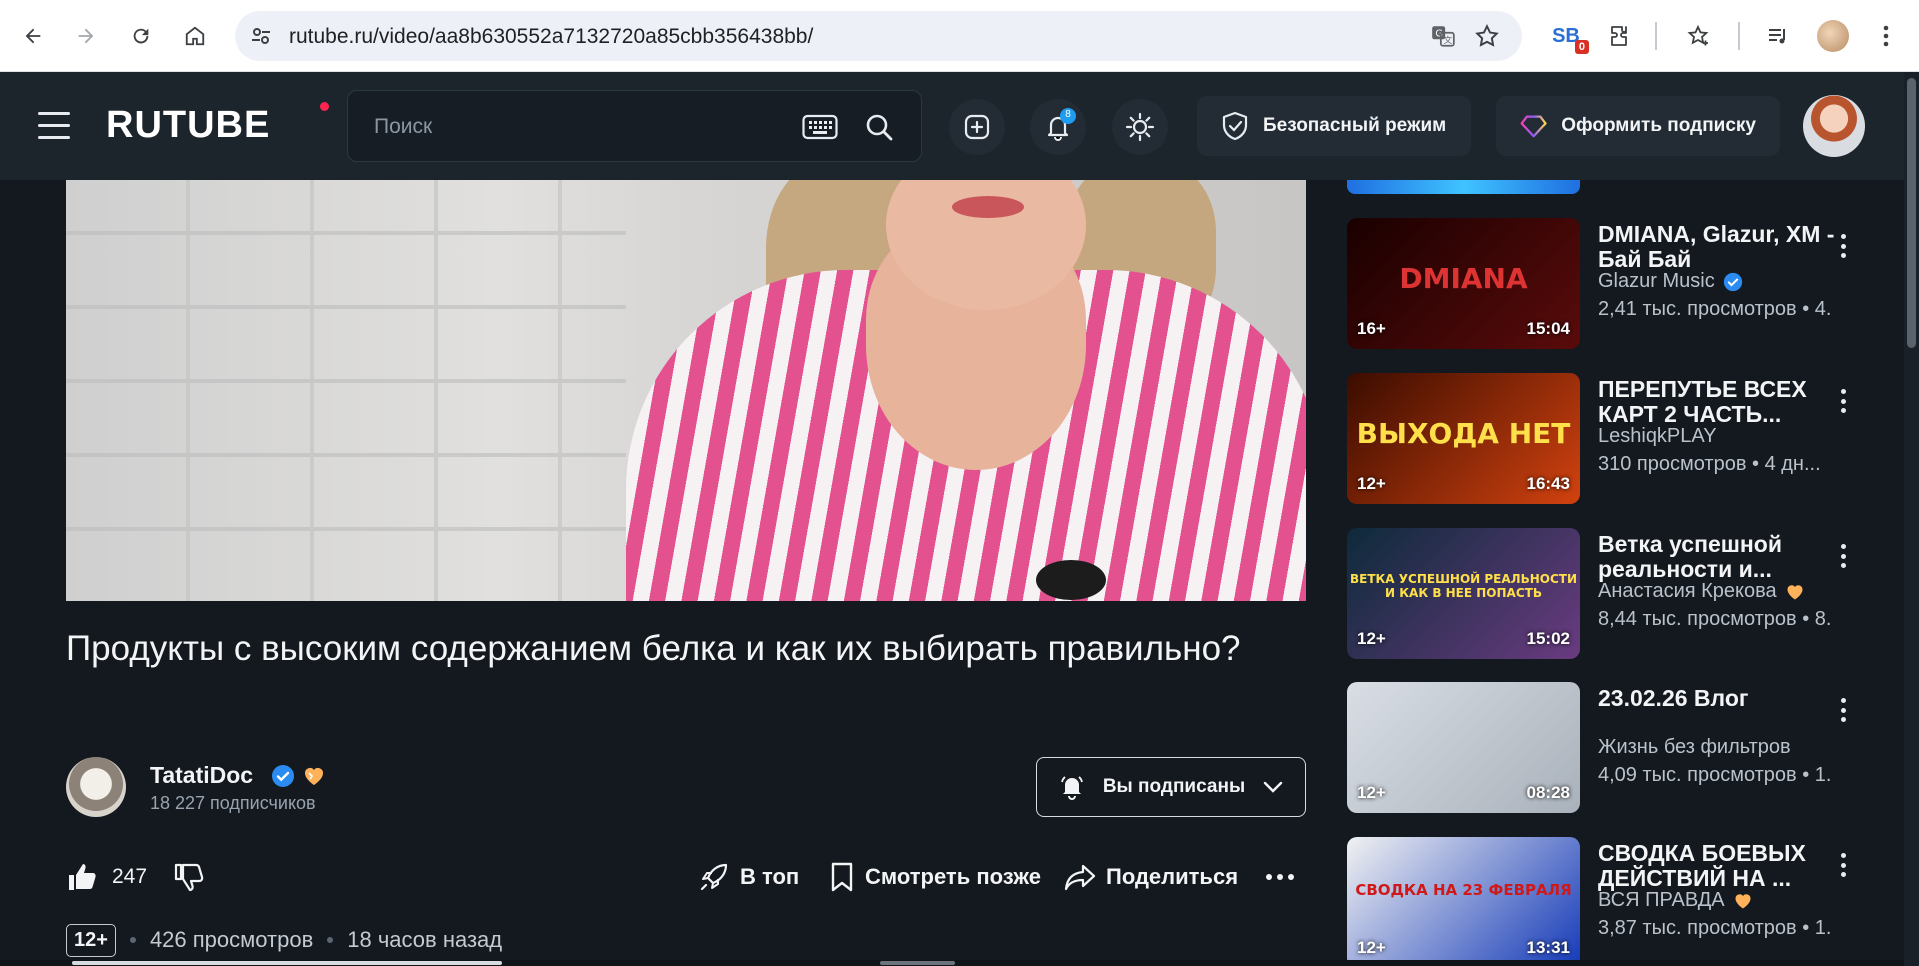  Describe the element at coordinates (54, 126) in the screenshot. I see `menu-burger-icon` at that location.